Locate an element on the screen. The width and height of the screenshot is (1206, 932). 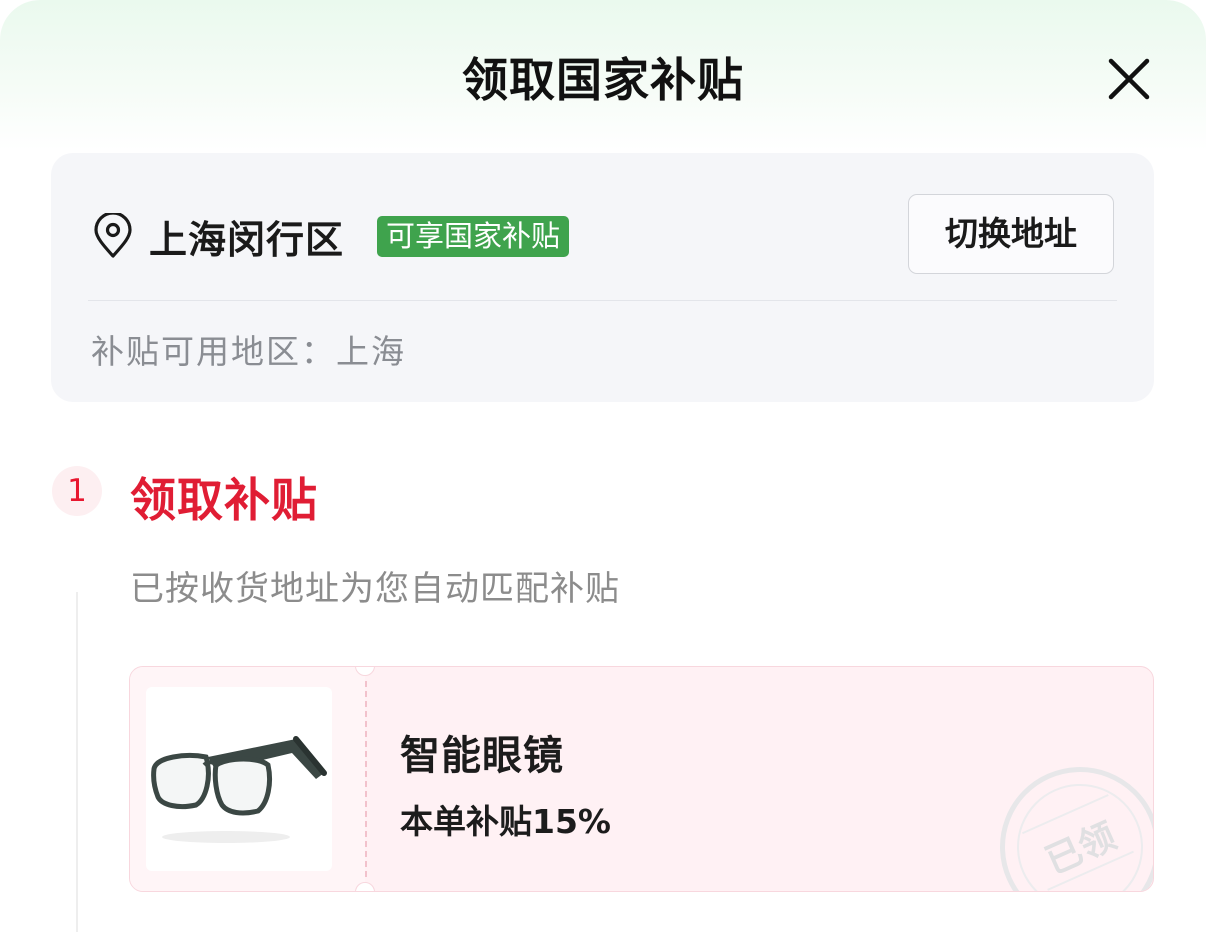
location-pin-icon is located at coordinates (113, 235).